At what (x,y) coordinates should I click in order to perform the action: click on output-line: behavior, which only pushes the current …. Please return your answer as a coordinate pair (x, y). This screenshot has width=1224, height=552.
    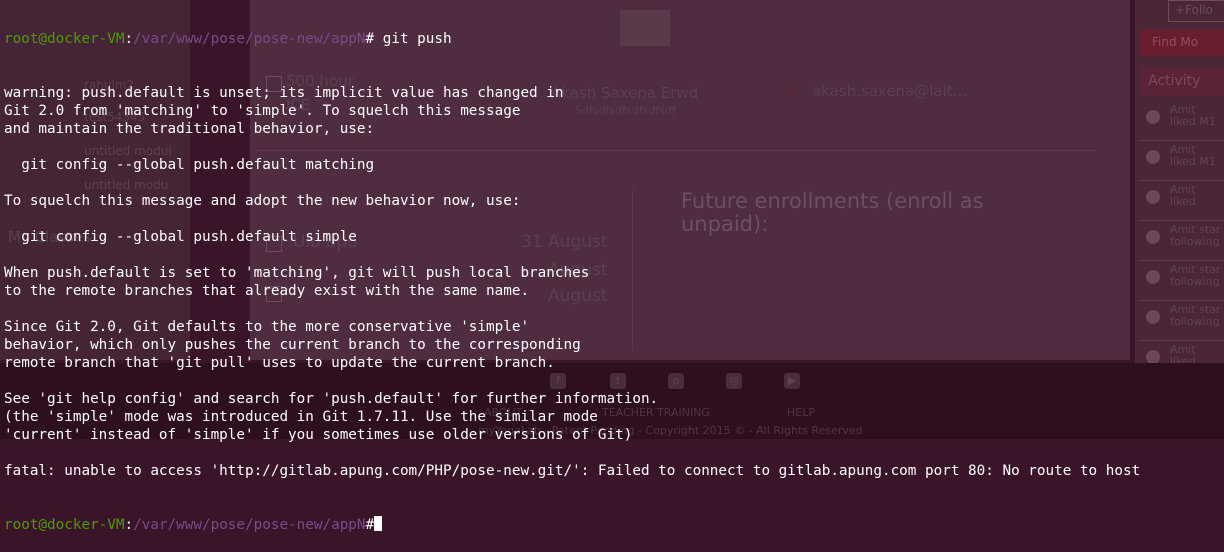
    Looking at the image, I should click on (292, 345).